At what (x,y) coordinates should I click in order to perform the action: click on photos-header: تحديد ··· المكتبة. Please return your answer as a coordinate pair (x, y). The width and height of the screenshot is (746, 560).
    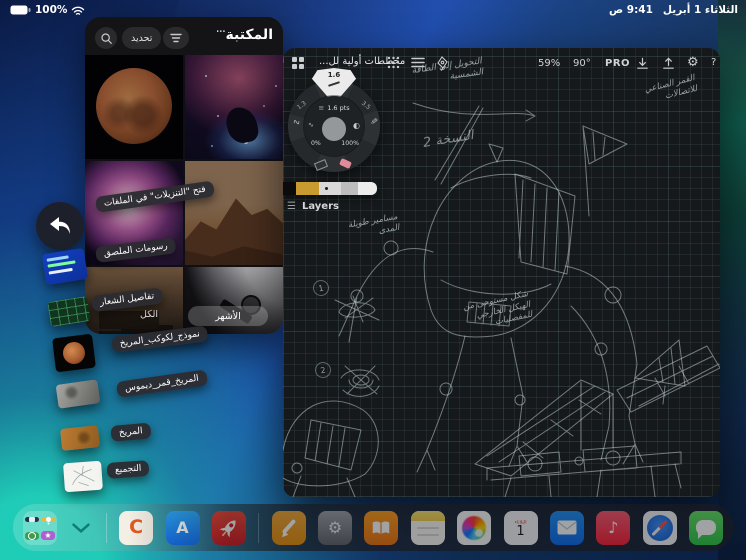
    Looking at the image, I should click on (184, 36).